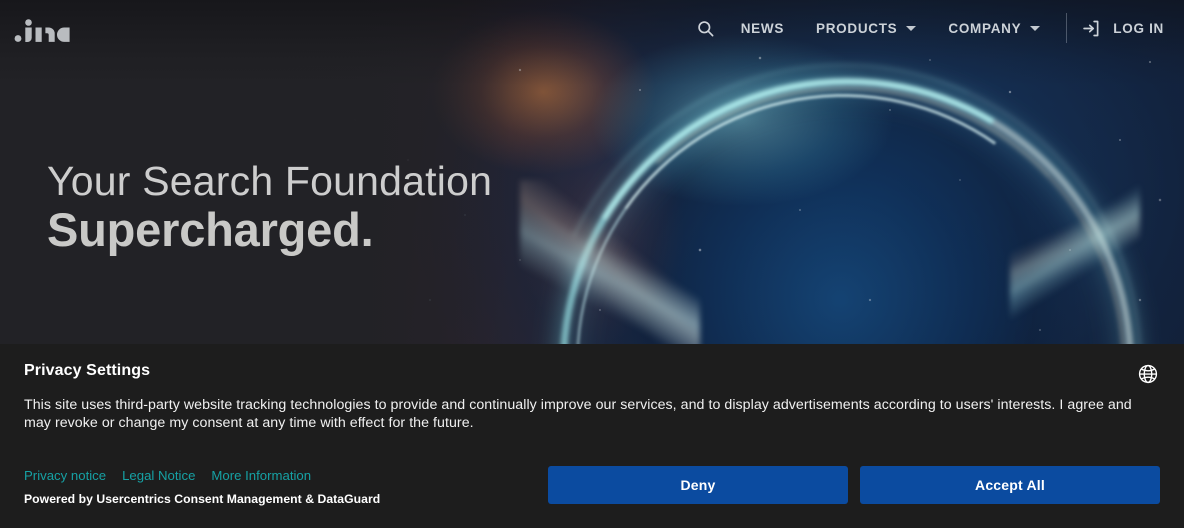  I want to click on language-selector-button, so click(1148, 374).